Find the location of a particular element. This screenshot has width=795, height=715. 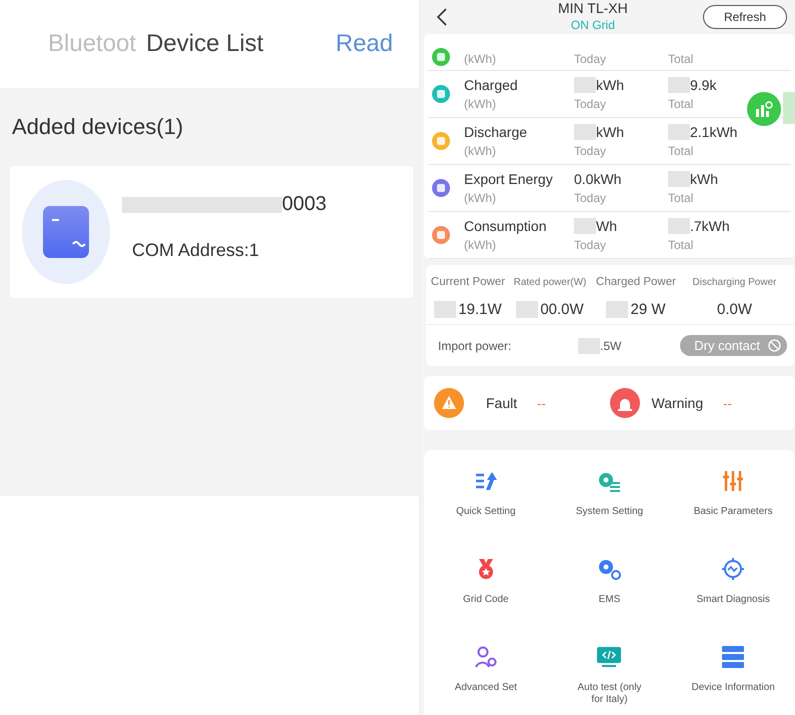

menu-item: Grid Code is located at coordinates (486, 602).